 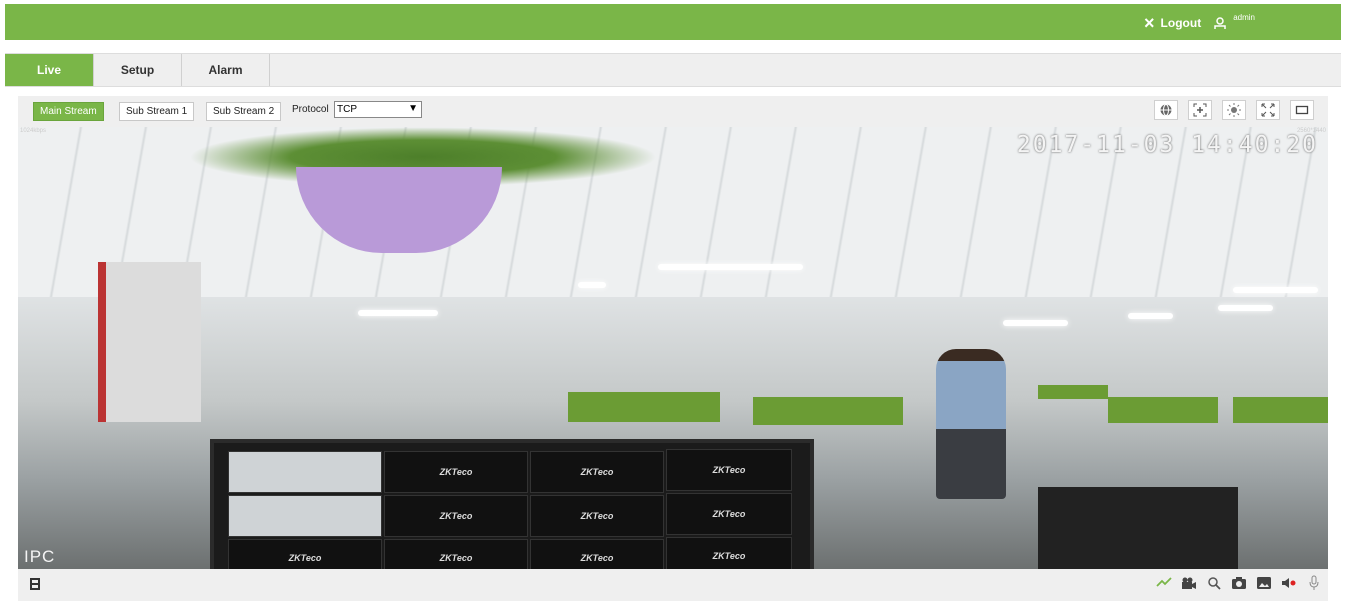 What do you see at coordinates (1200, 110) in the screenshot?
I see `zoom-in-icon` at bounding box center [1200, 110].